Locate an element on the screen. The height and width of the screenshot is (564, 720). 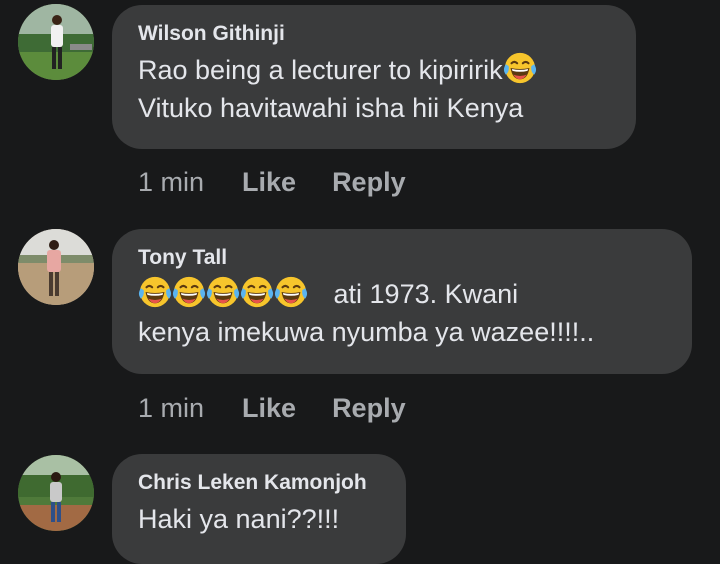
comment-text-line: ati 1973. Kwani is located at coordinates (426, 294).